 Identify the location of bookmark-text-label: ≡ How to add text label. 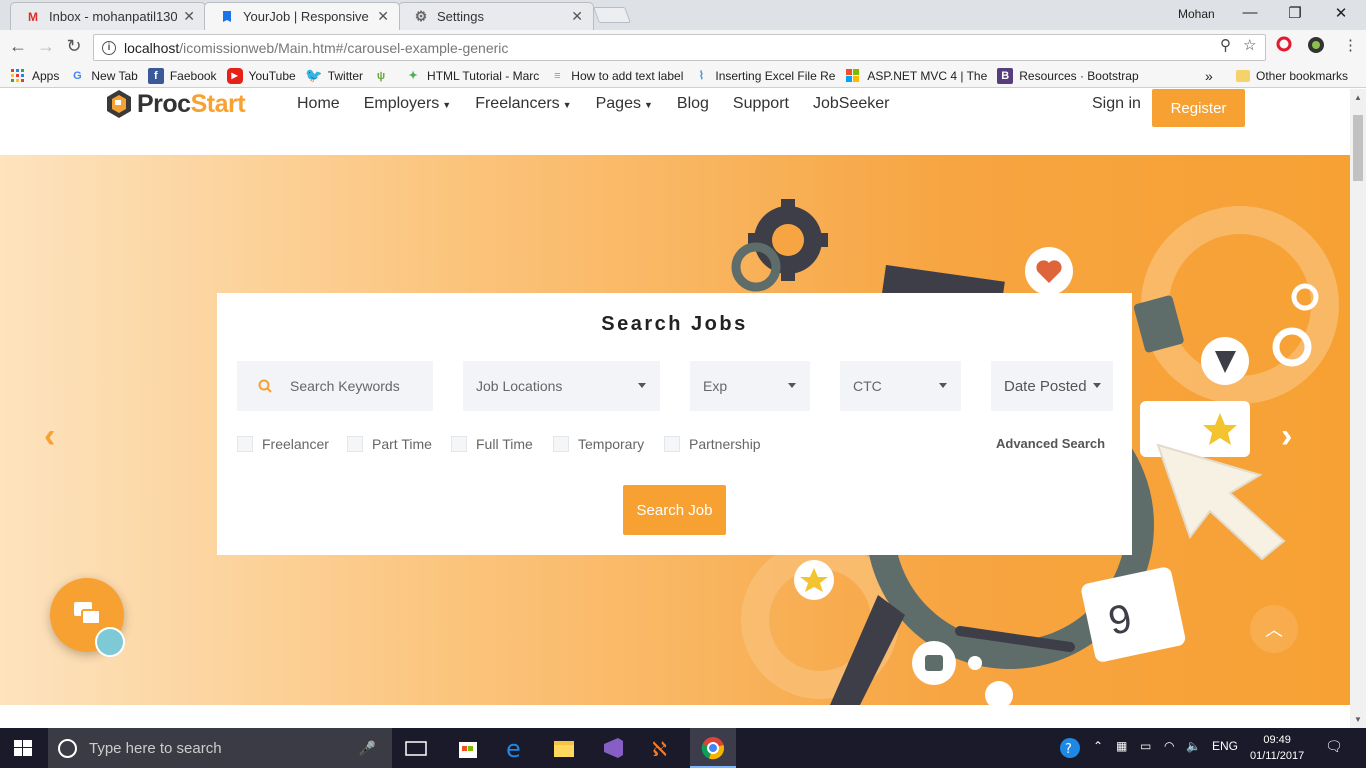
(616, 76).